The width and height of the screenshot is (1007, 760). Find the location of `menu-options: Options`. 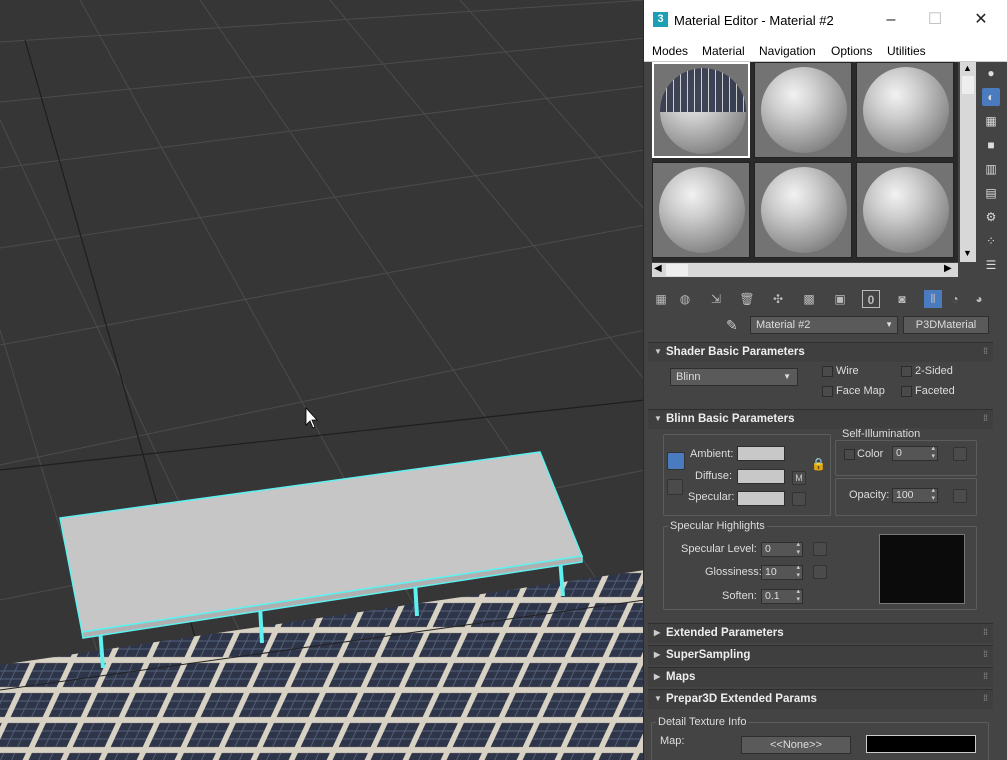

menu-options: Options is located at coordinates (851, 51).